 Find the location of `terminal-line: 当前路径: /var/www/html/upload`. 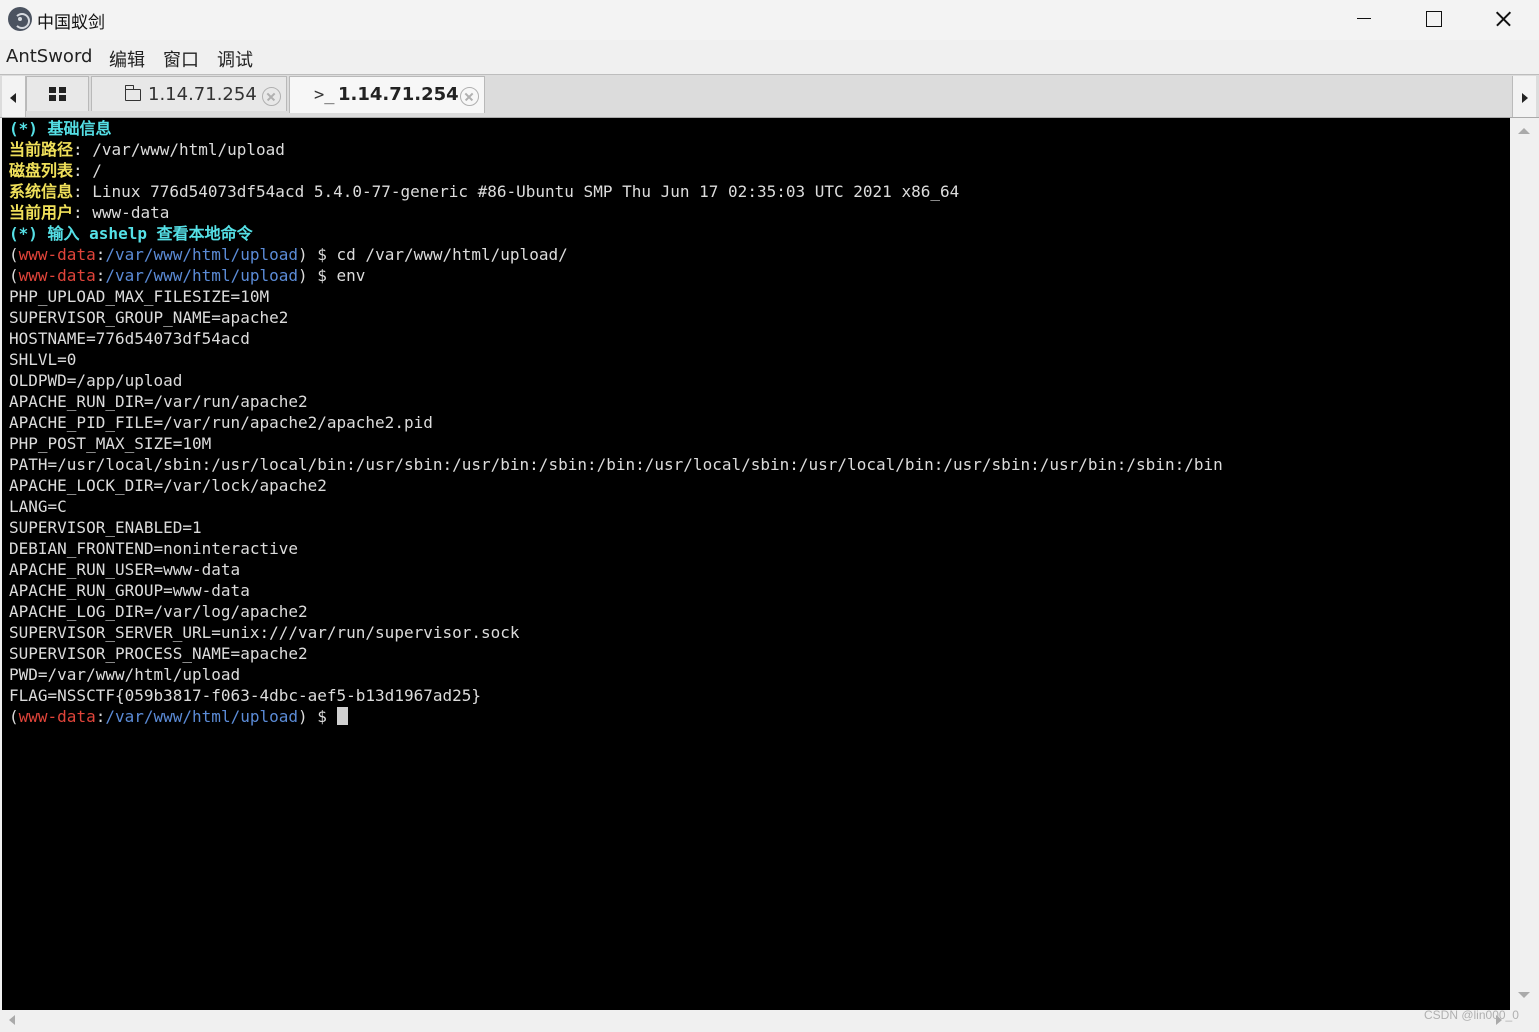

terminal-line: 当前路径: /var/www/html/upload is located at coordinates (616, 149).